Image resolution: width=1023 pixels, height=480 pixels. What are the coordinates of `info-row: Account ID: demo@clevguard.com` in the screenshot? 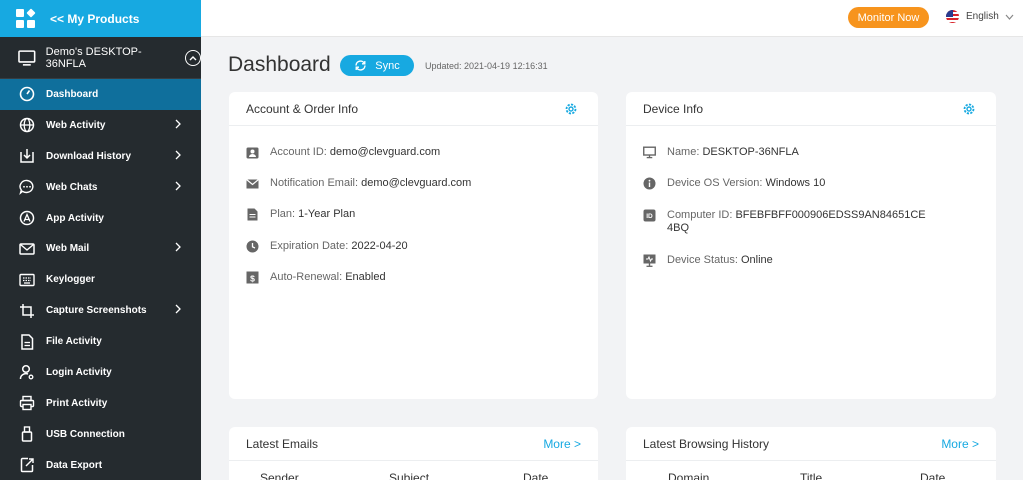 It's located at (343, 152).